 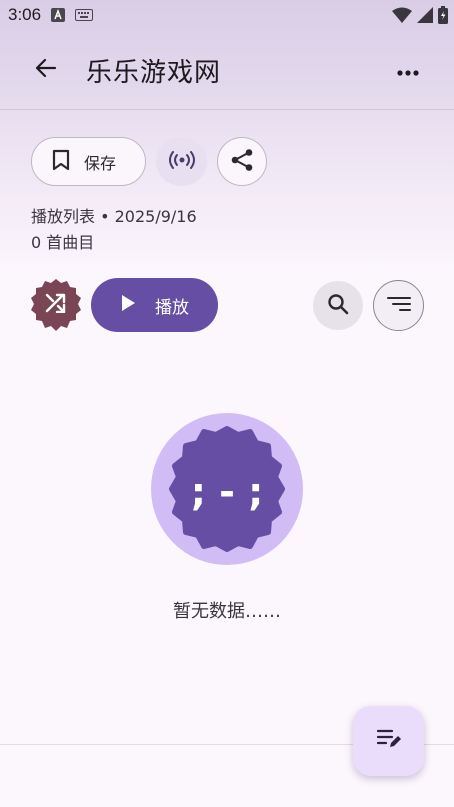 I want to click on shuffle-icon, so click(x=56, y=305).